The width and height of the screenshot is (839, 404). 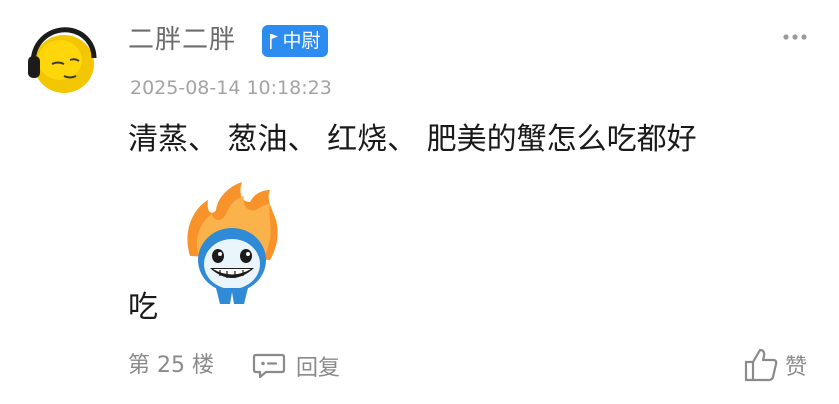 I want to click on reply-button: 回复, so click(x=296, y=366).